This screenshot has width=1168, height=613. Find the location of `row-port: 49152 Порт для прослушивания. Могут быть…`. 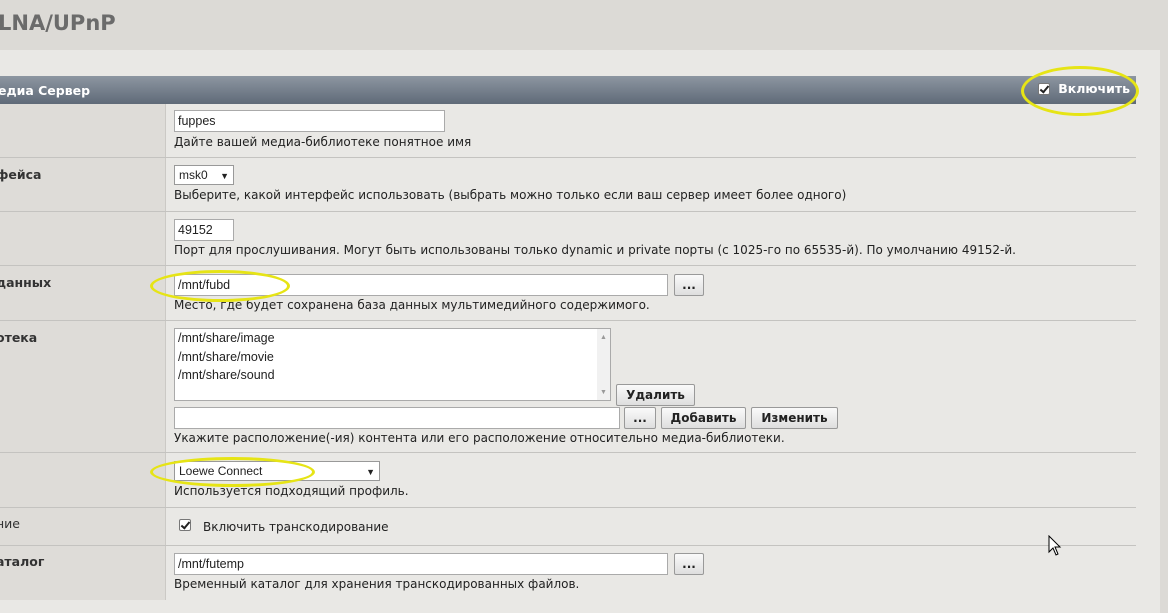

row-port: 49152 Порт для прослушивания. Могут быть… is located at coordinates (568, 239).